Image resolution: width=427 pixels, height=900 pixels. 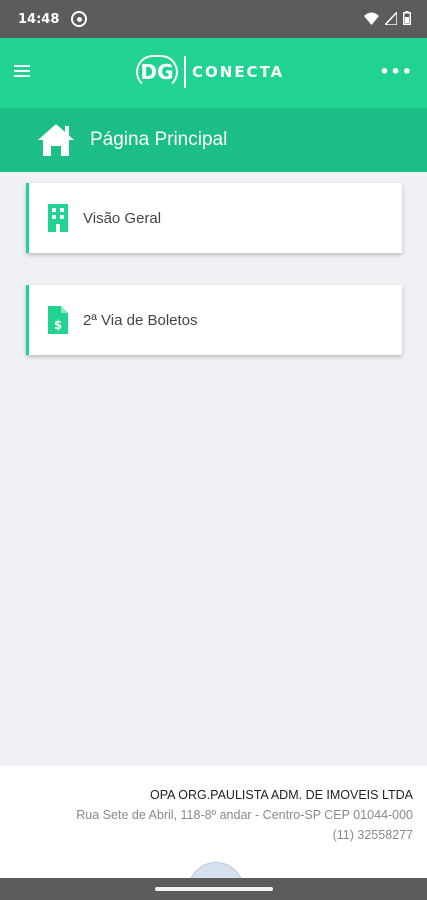 What do you see at coordinates (206, 835) in the screenshot?
I see `company-phone: (11) 32558277` at bounding box center [206, 835].